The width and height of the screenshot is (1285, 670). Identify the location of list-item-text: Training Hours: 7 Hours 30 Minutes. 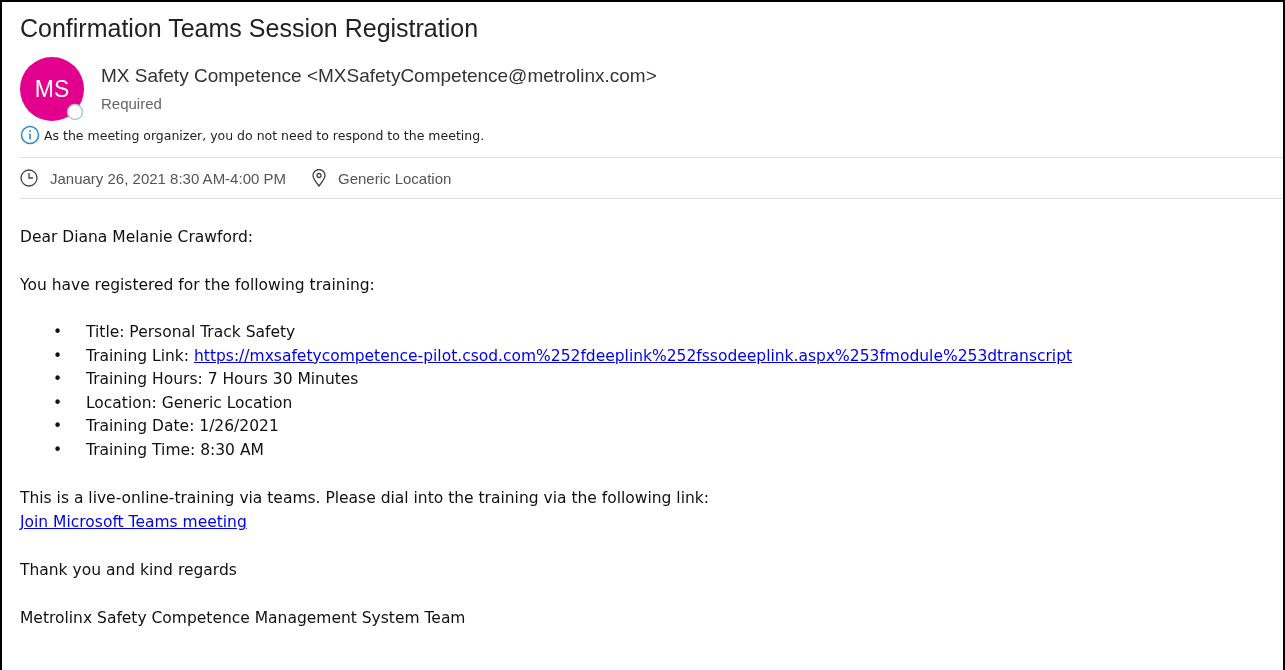
(222, 379).